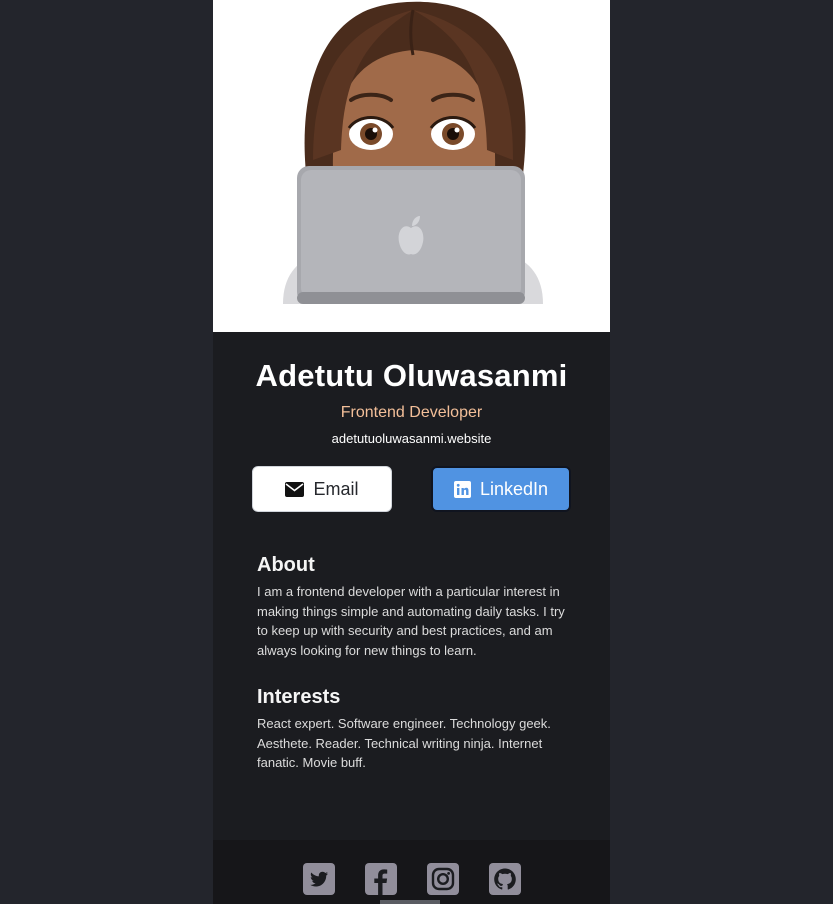  What do you see at coordinates (410, 902) in the screenshot?
I see `horizontal-scrollbar-thumb` at bounding box center [410, 902].